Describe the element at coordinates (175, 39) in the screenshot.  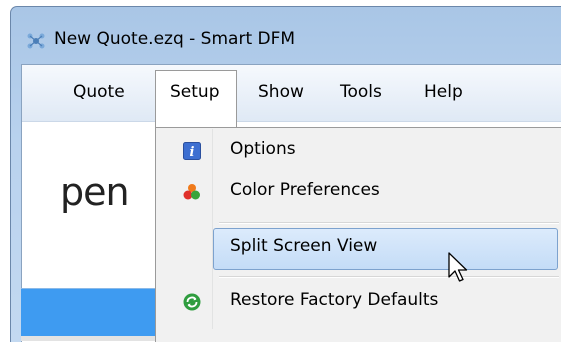
I see `window-title: New Quote.ezq - Smart DFM` at that location.